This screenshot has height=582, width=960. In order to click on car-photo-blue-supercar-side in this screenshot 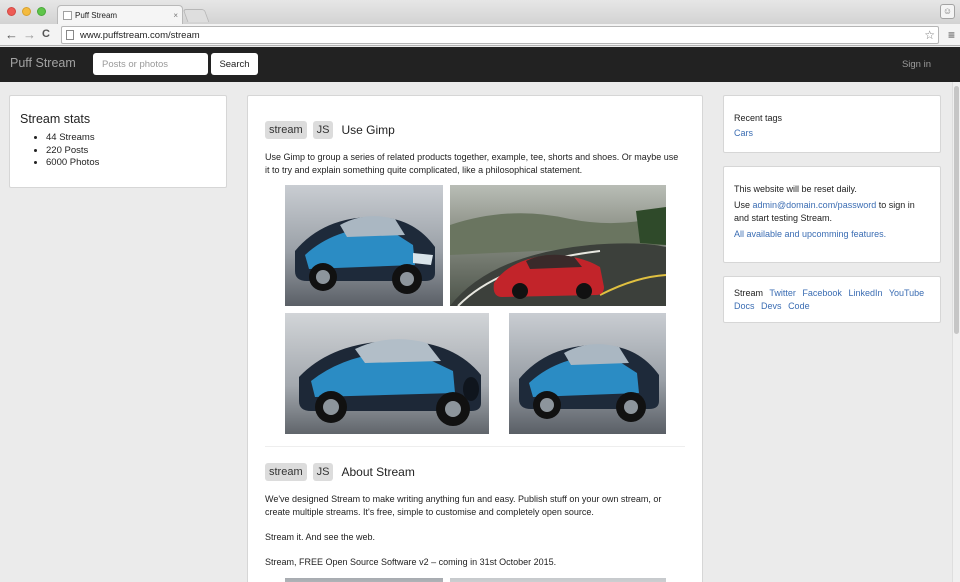, I will do `click(587, 373)`.